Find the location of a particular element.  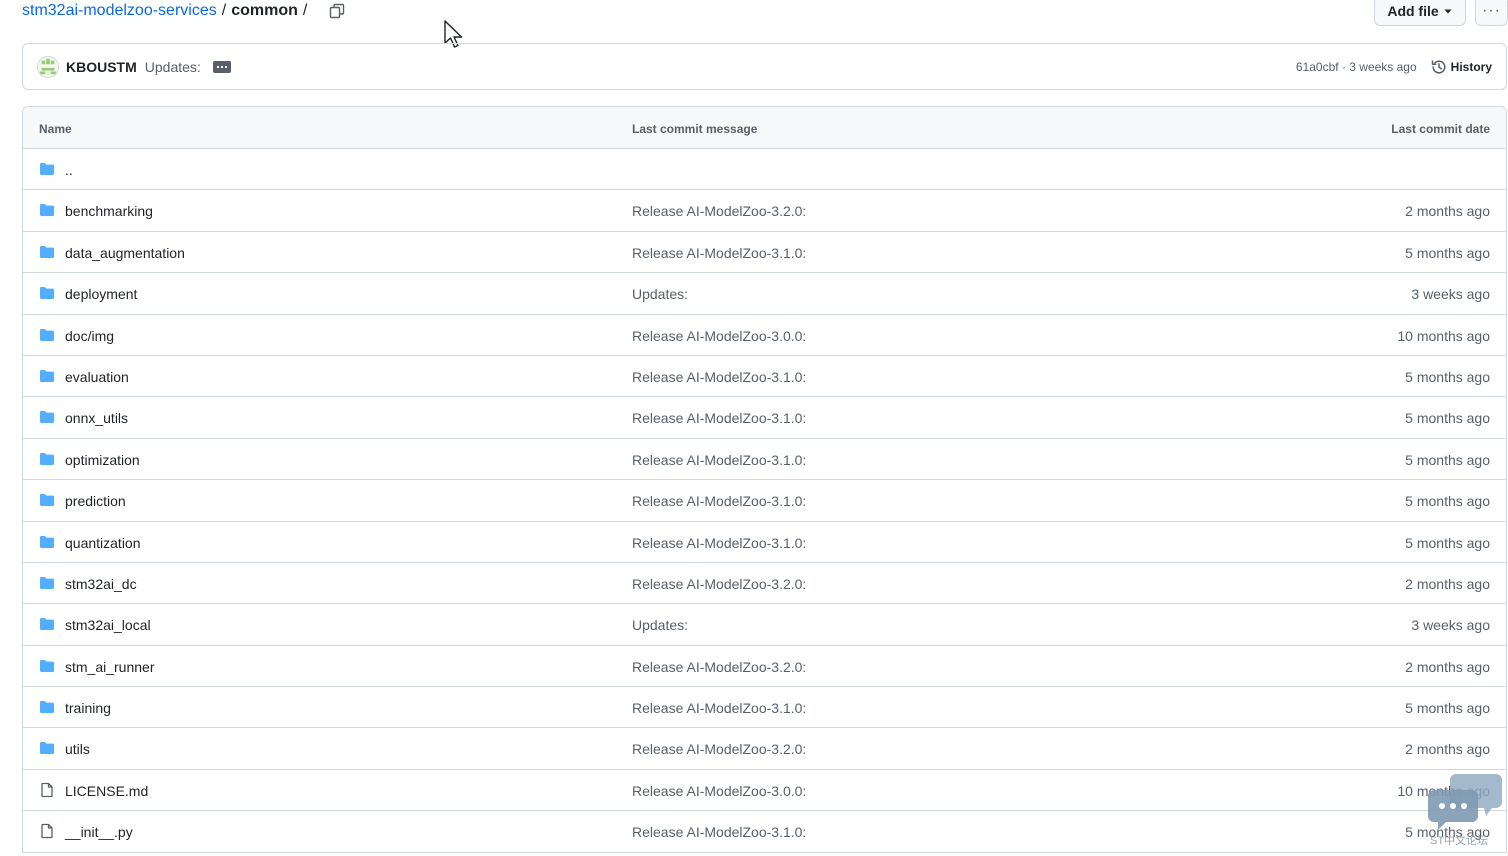

folder-name-link: benchmarking is located at coordinates (109, 211).